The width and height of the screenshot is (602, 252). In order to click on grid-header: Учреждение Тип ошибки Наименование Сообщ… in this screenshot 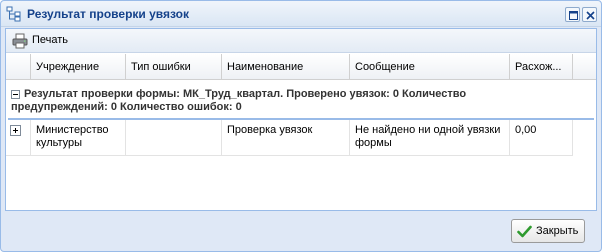, I will do `click(301, 67)`.